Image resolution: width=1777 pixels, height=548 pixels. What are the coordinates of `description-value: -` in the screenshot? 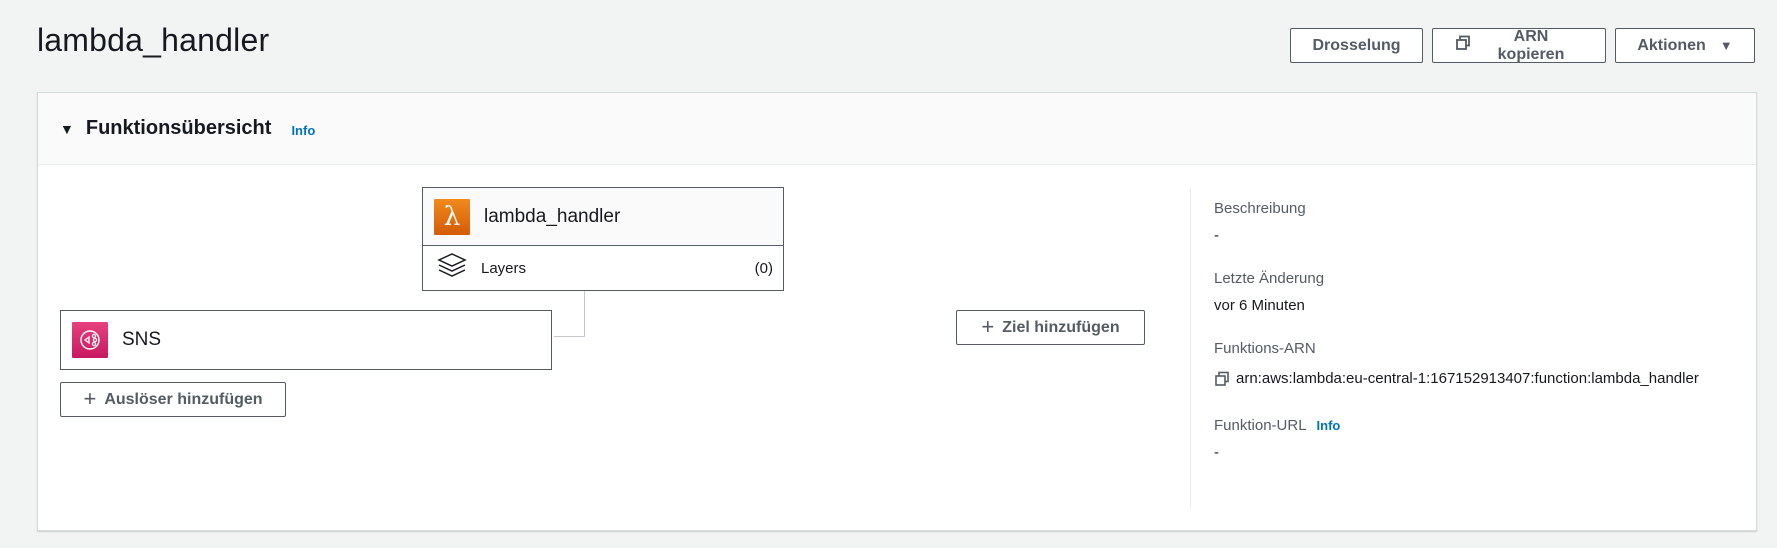 It's located at (1216, 235).